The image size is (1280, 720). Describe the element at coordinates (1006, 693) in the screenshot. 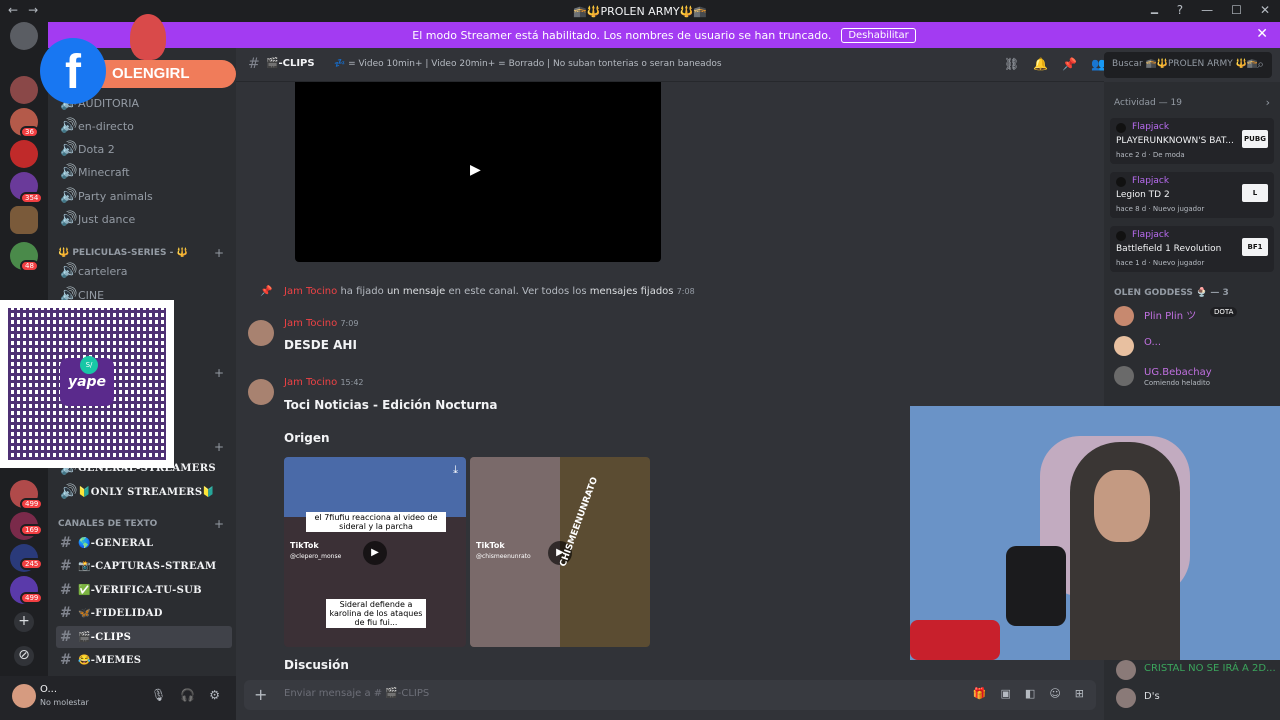

I see `gif-icon: ▣` at that location.